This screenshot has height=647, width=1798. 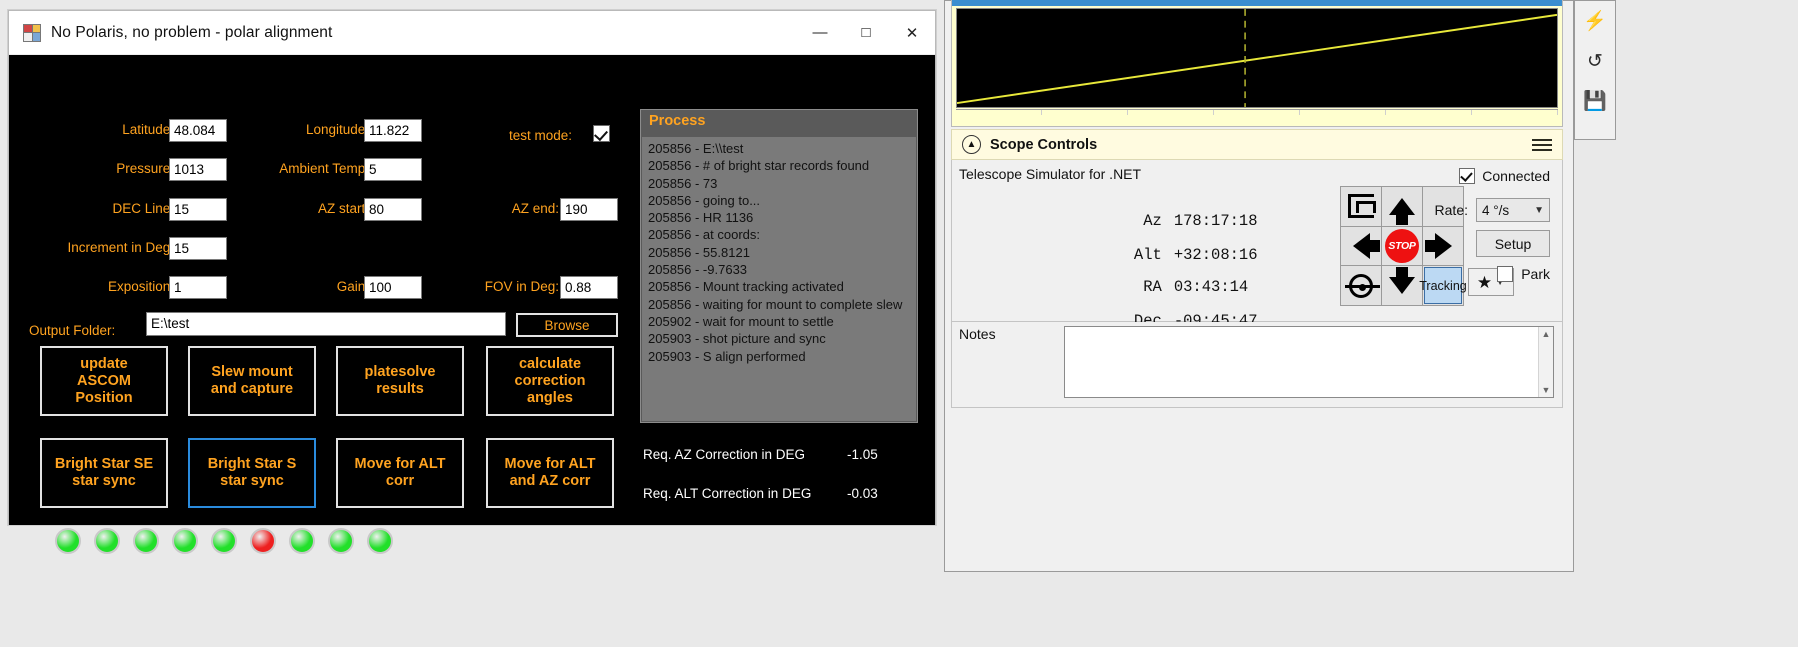 I want to click on az-start-label: AZ start:, so click(x=343, y=208).